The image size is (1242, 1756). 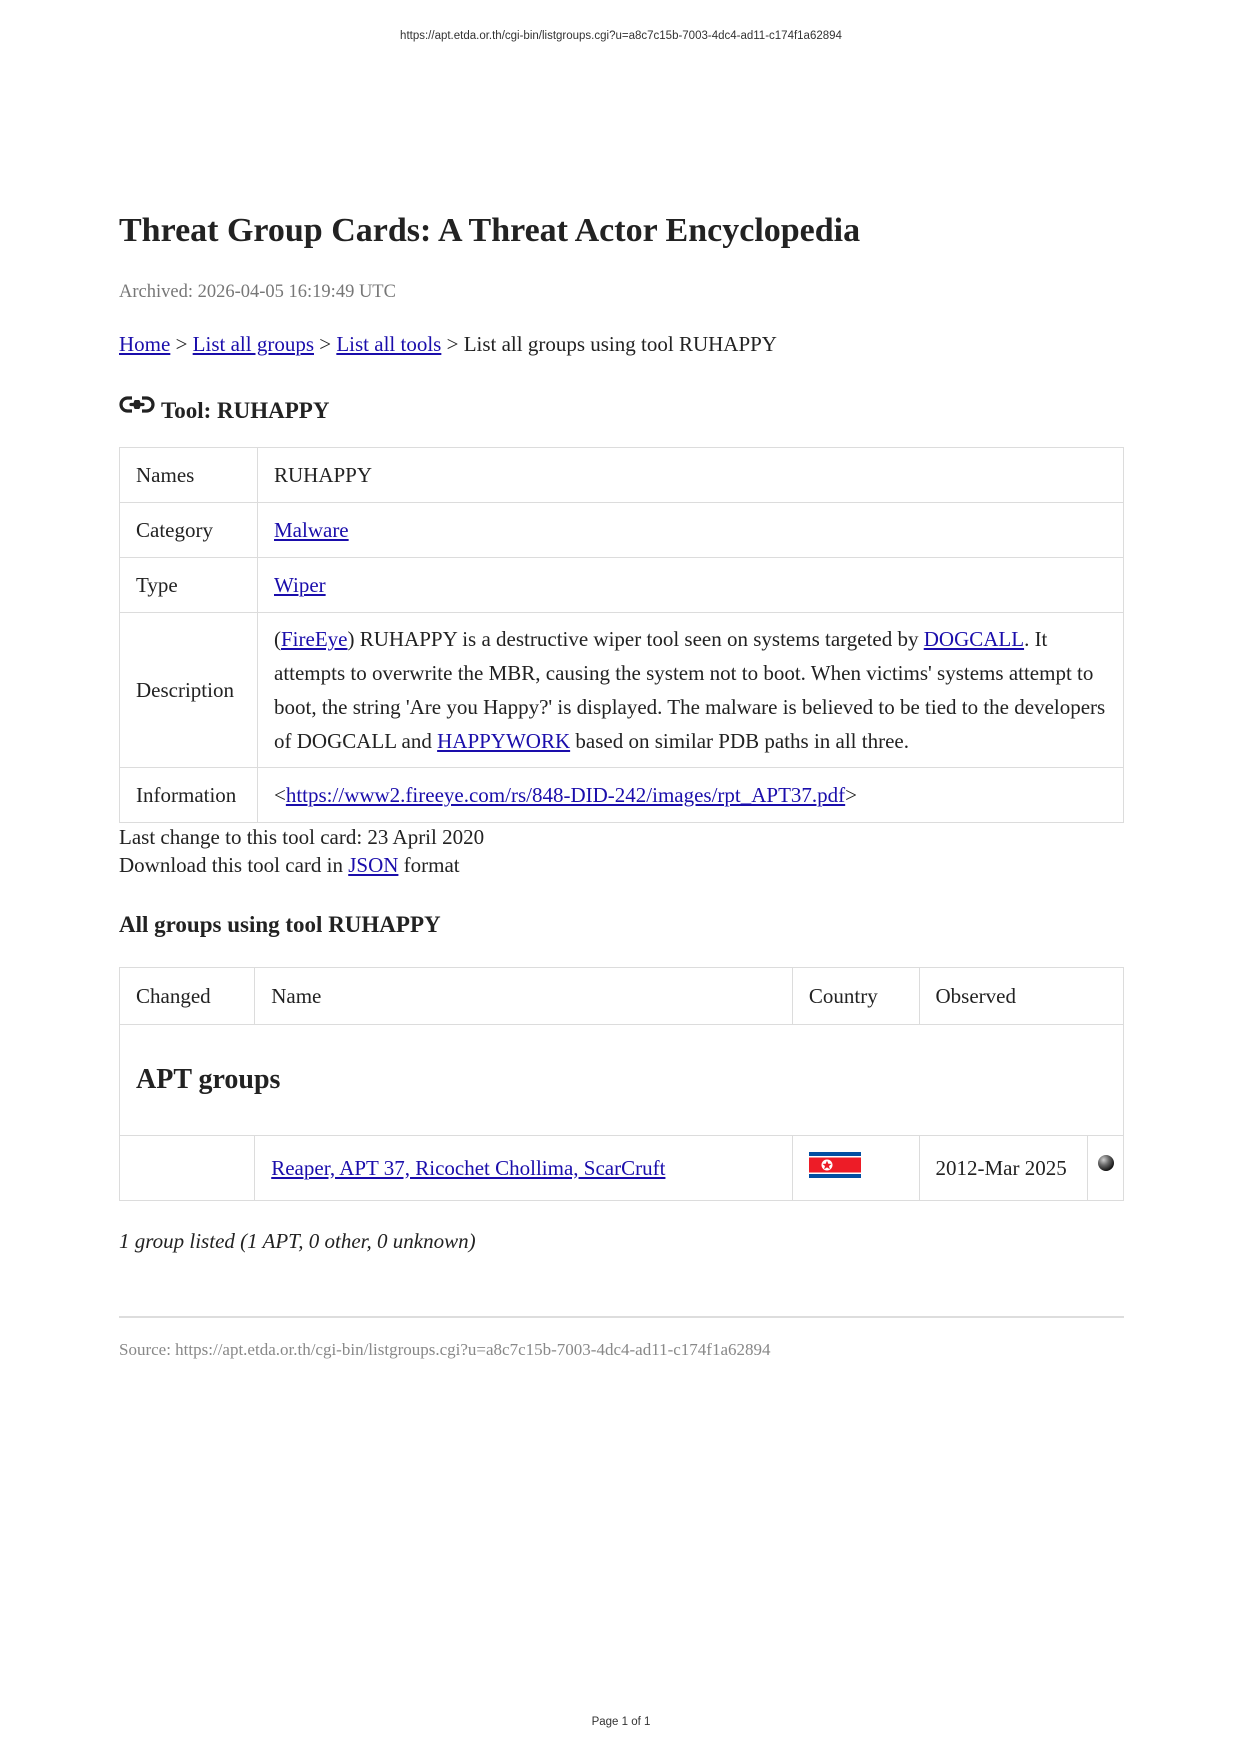 I want to click on row-status-cell, so click(x=1105, y=1168).